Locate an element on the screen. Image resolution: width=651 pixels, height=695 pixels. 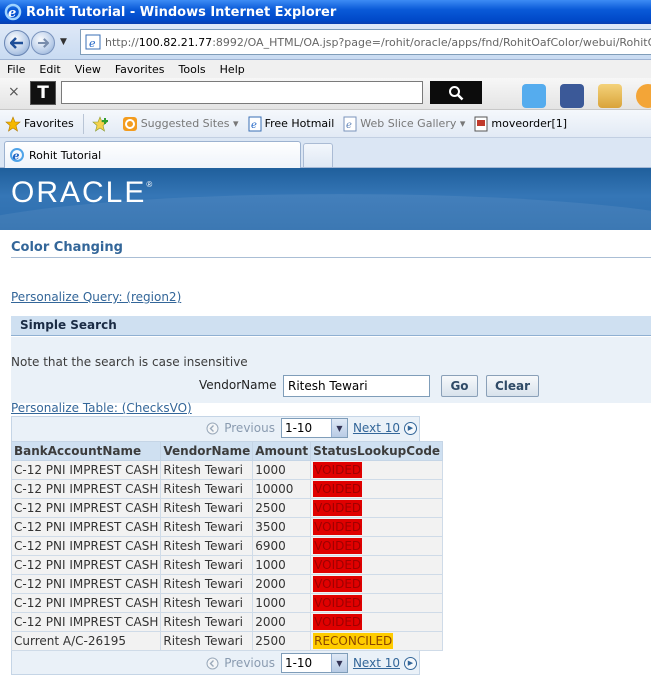
pager-top: Previous 1-10 ▼ Next 10 ▶ is located at coordinates (215, 428).